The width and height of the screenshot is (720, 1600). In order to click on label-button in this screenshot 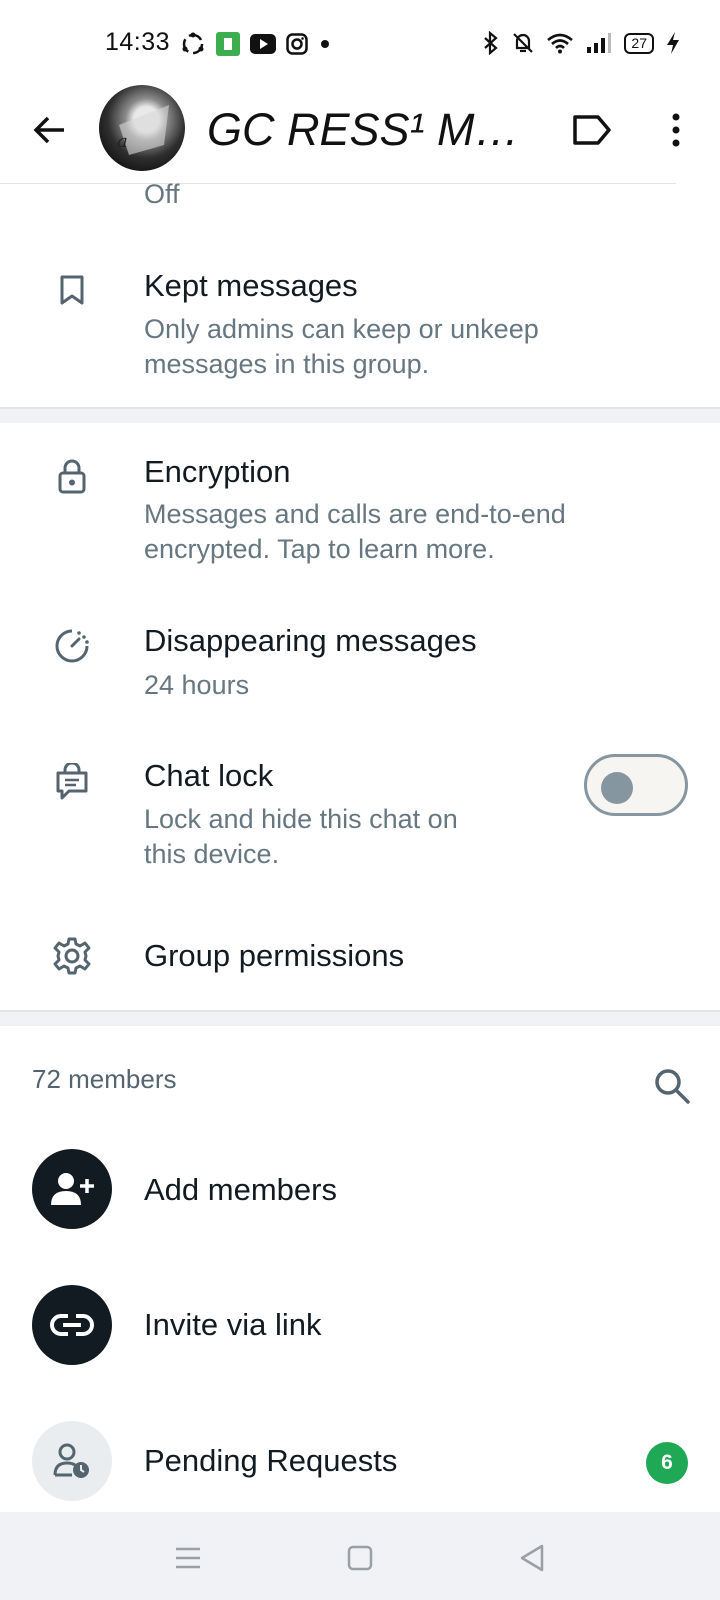, I will do `click(592, 130)`.